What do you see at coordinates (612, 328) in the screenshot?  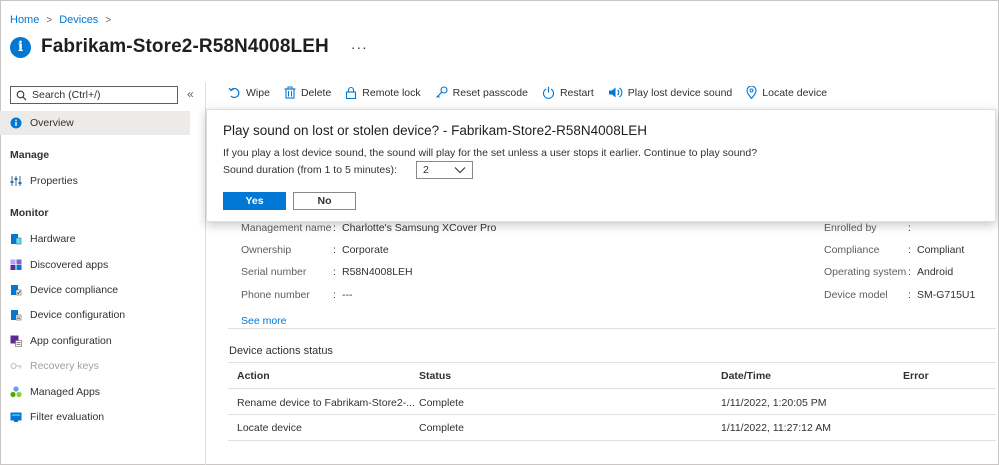 I see `divider` at bounding box center [612, 328].